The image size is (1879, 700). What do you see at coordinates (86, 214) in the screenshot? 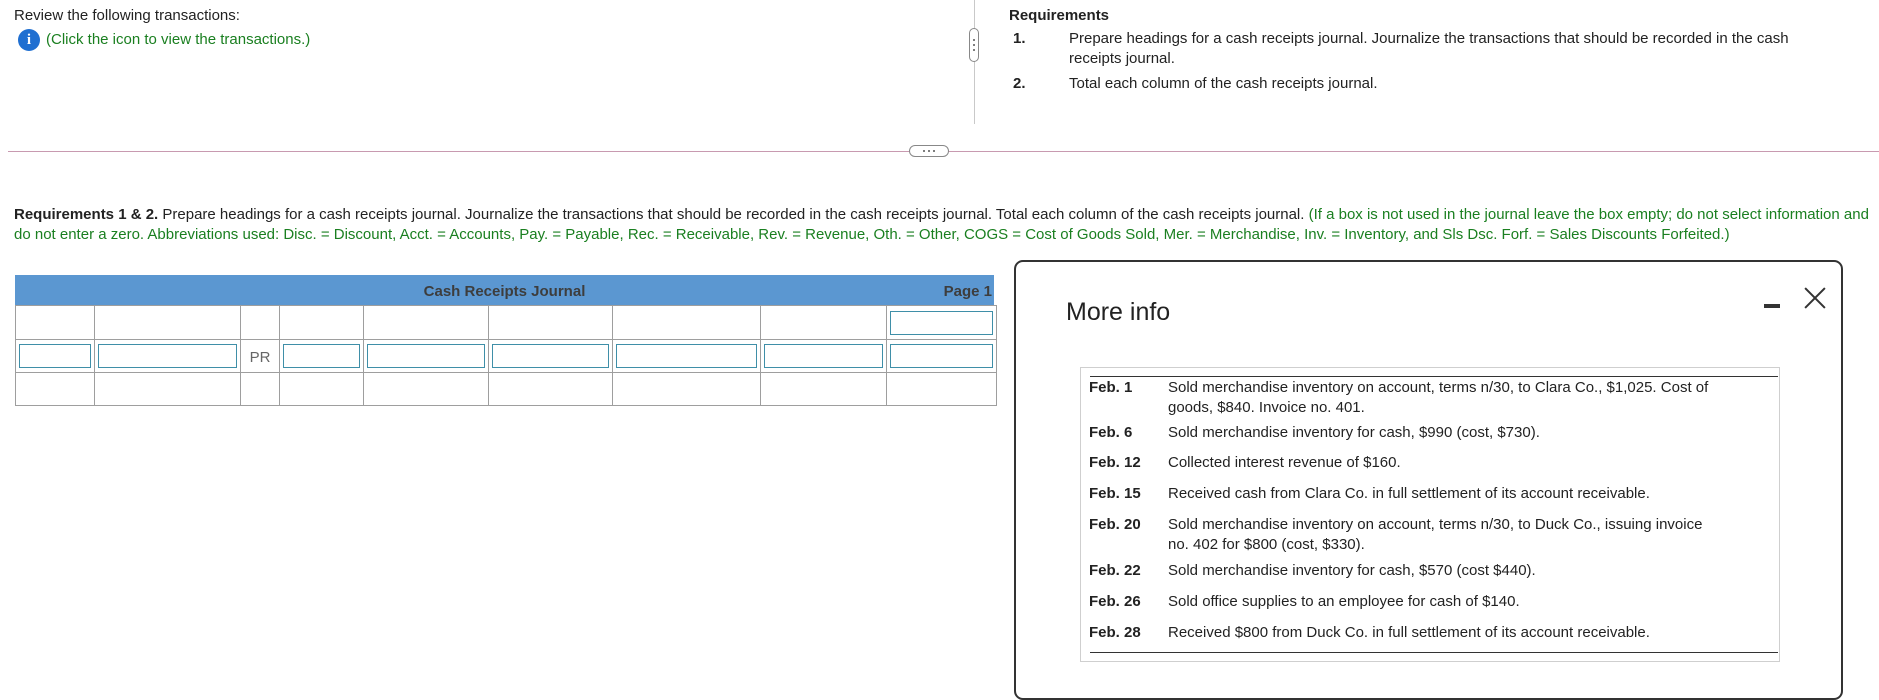
I see `instructions-bold: Requirements 1 & 2.` at bounding box center [86, 214].